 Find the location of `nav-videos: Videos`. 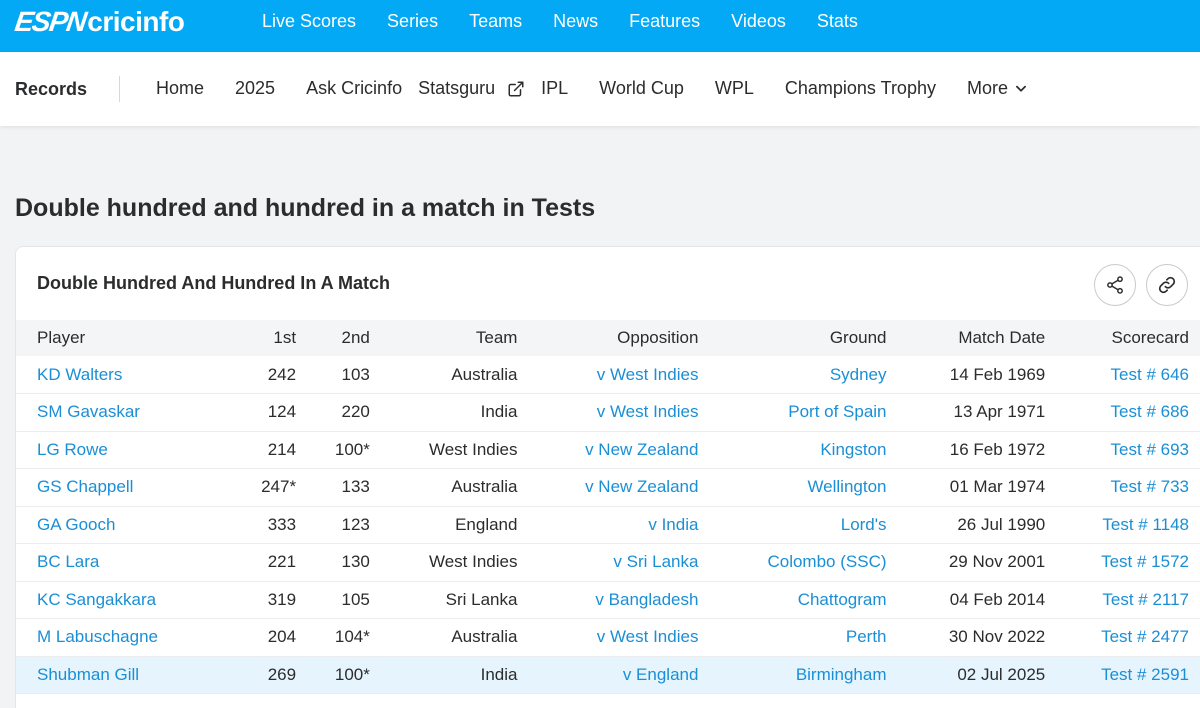

nav-videos: Videos is located at coordinates (758, 21).